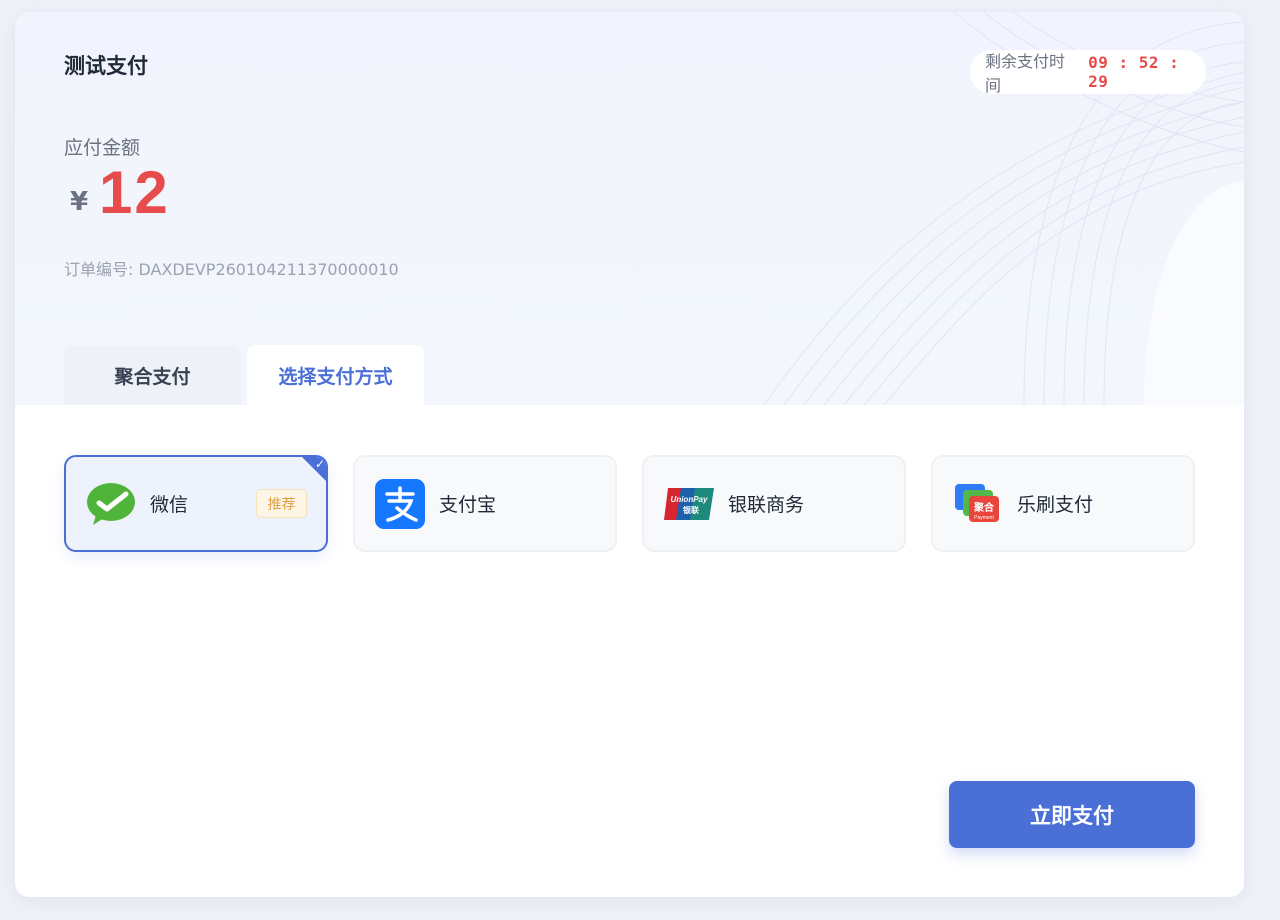 The width and height of the screenshot is (1280, 920). What do you see at coordinates (79, 202) in the screenshot?
I see `currency-symbol: ¥` at bounding box center [79, 202].